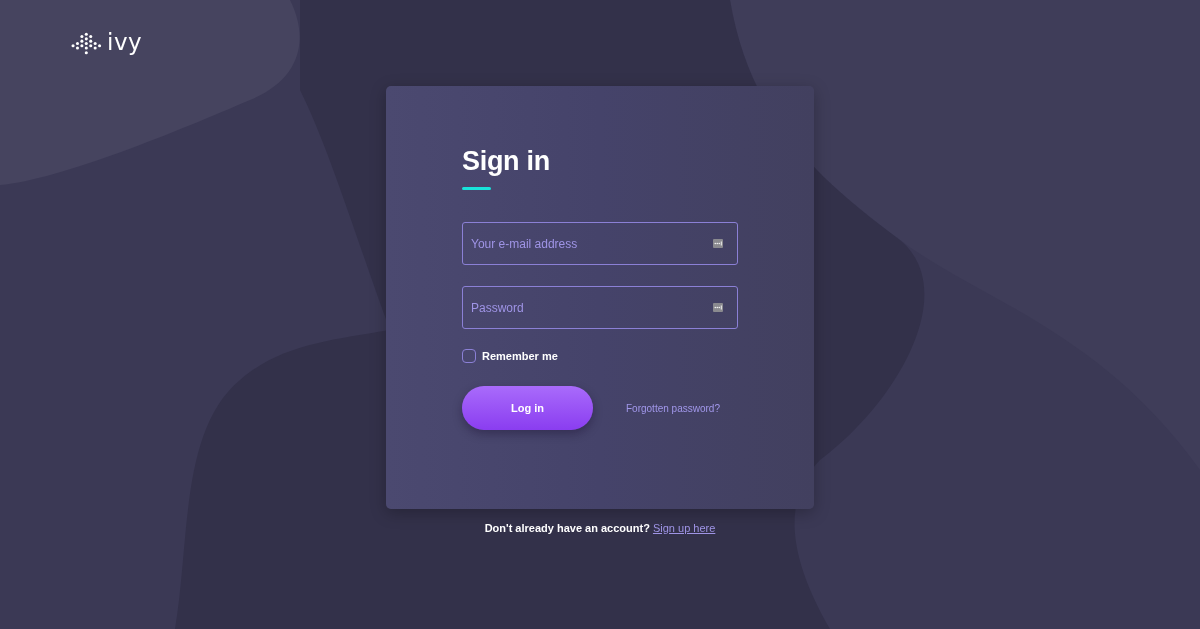 This screenshot has width=1200, height=629. What do you see at coordinates (469, 356) in the screenshot?
I see `remember-checkbox` at bounding box center [469, 356].